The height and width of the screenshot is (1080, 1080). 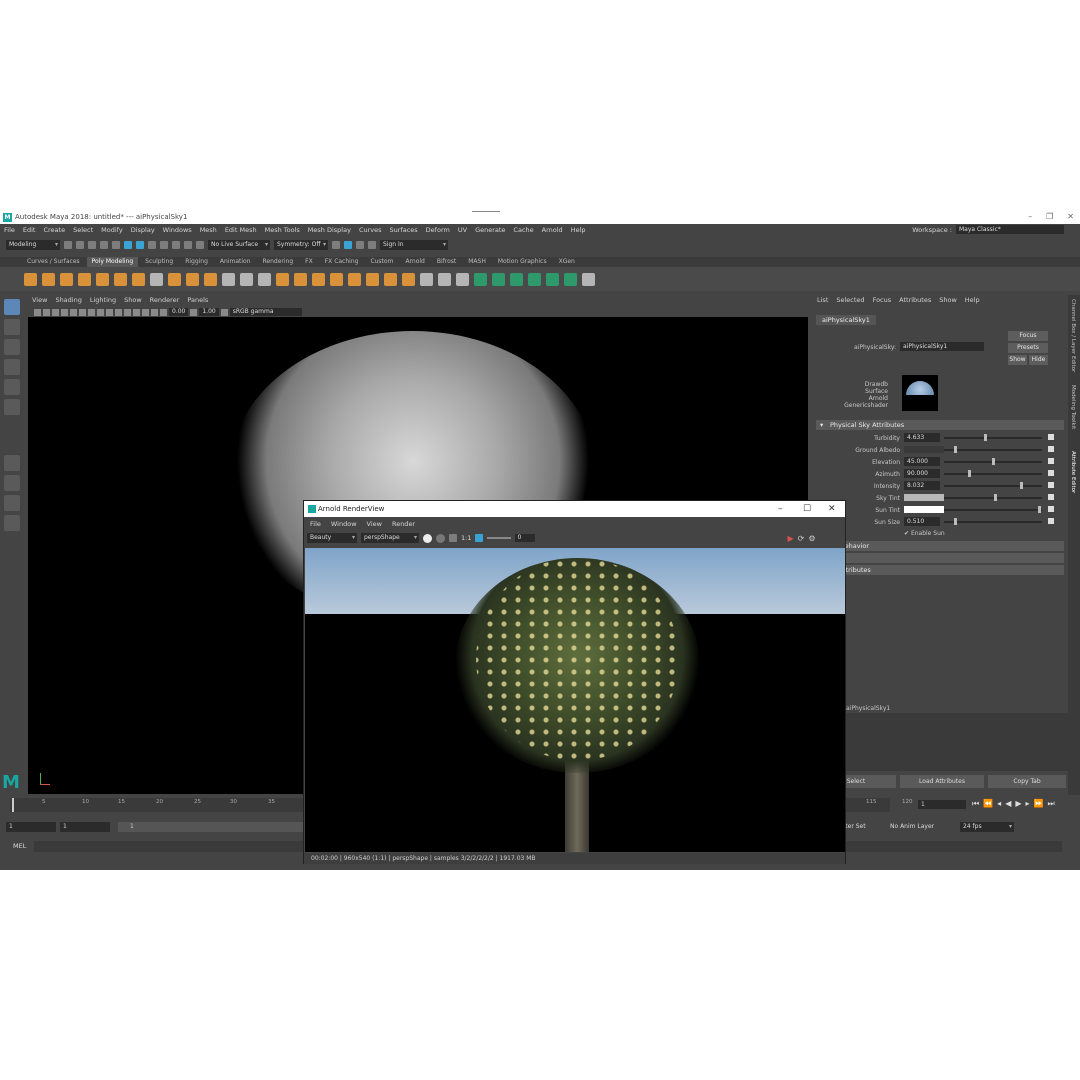 What do you see at coordinates (924, 497) in the screenshot?
I see `sky-tint-swatch` at bounding box center [924, 497].